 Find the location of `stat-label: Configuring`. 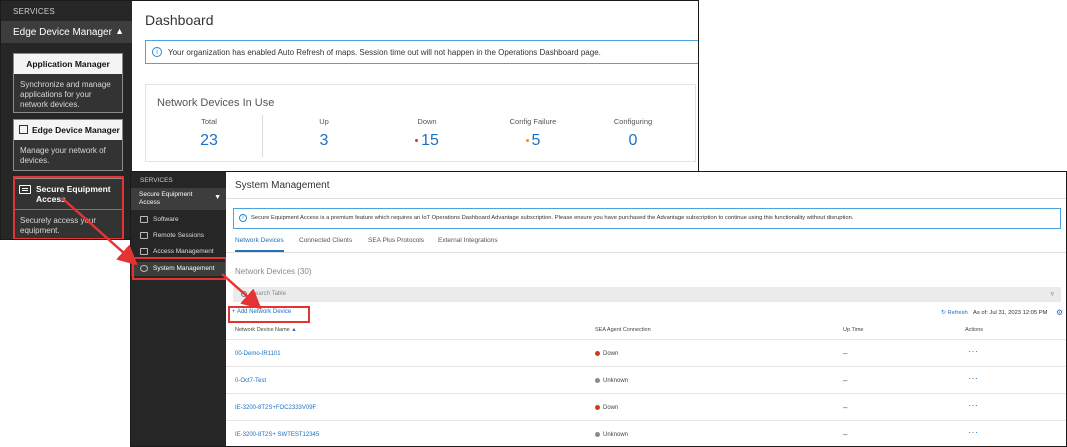

stat-label: Configuring is located at coordinates (633, 121).